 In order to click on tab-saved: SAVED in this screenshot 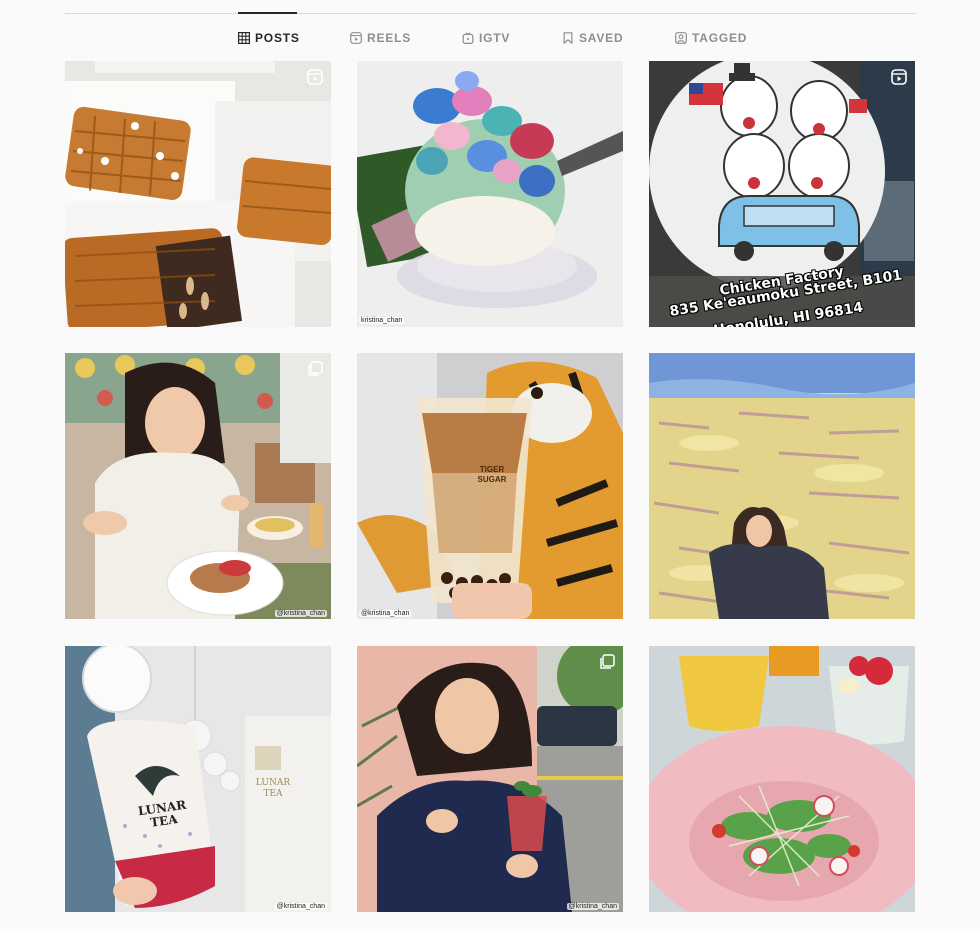, I will do `click(592, 38)`.